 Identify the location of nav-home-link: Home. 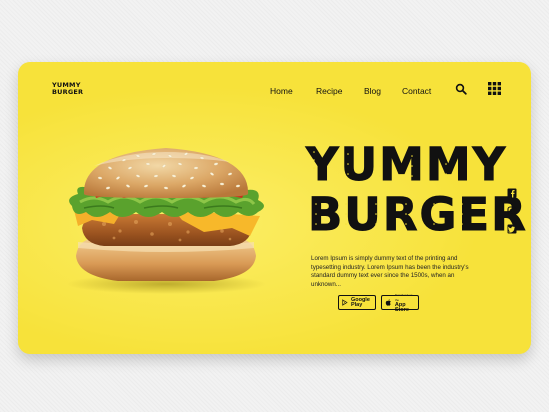
(281, 91).